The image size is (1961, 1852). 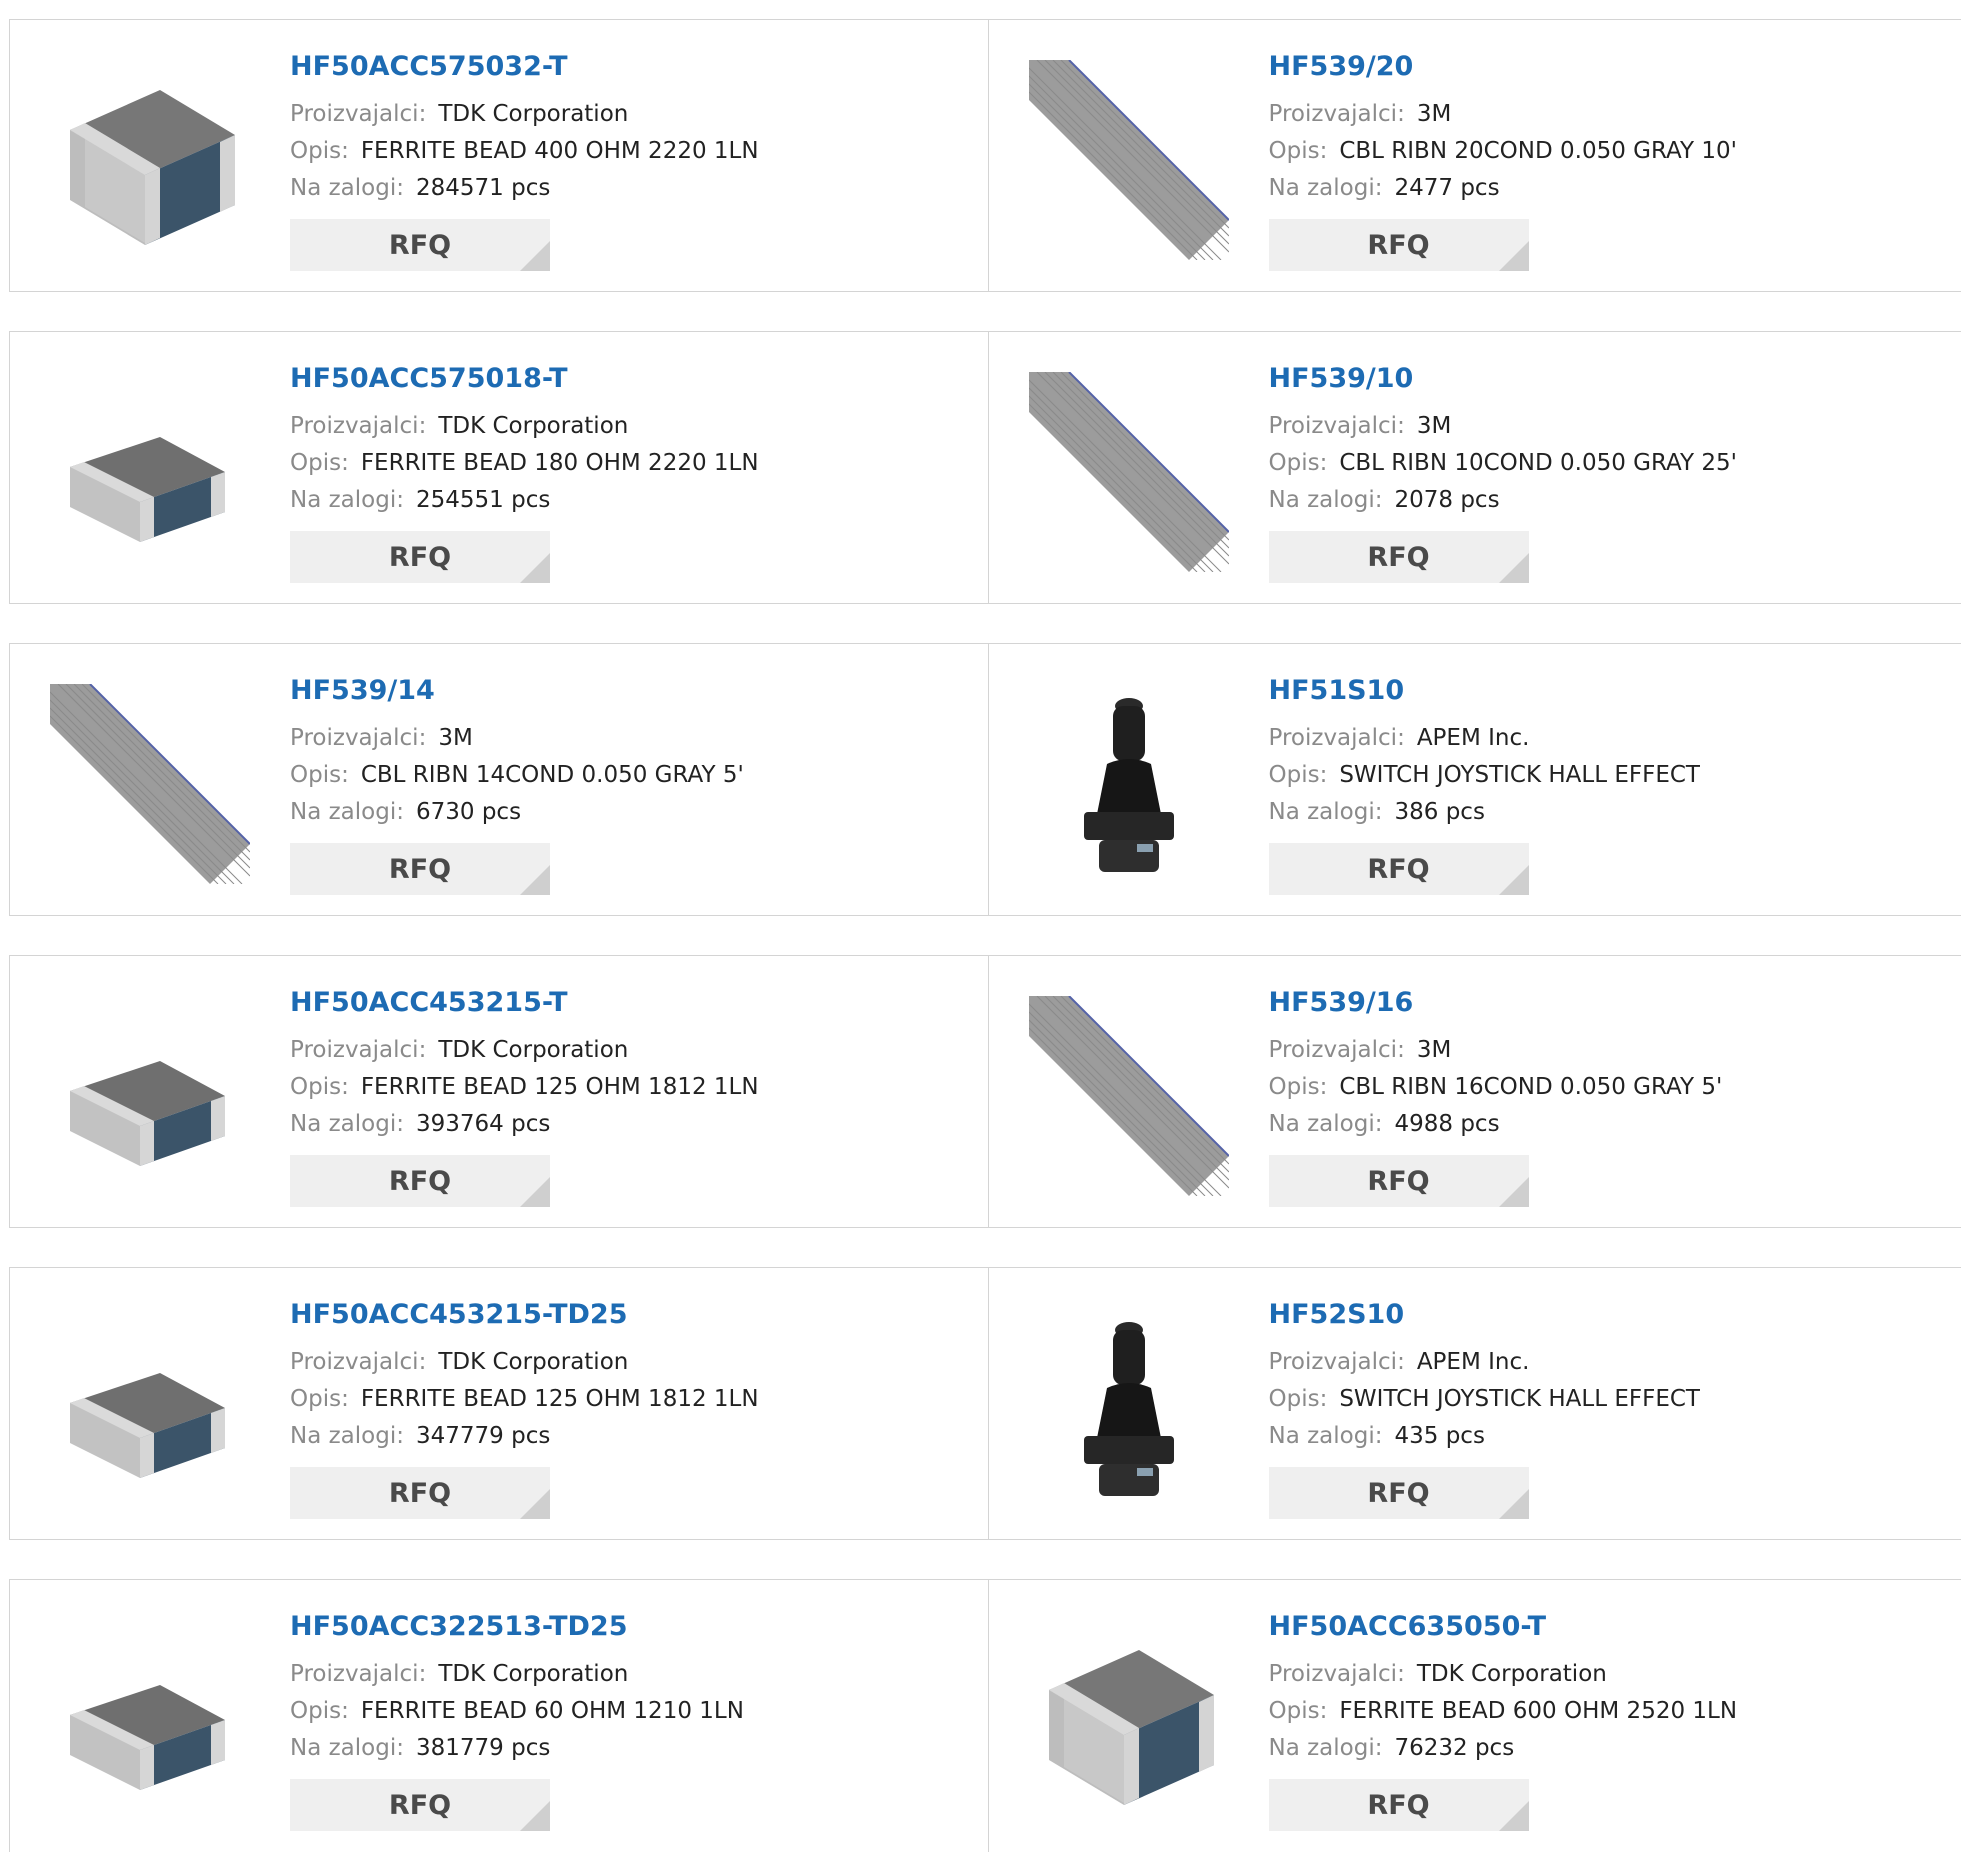 What do you see at coordinates (1496, 1003) in the screenshot?
I see `product-title-link: HF539/16` at bounding box center [1496, 1003].